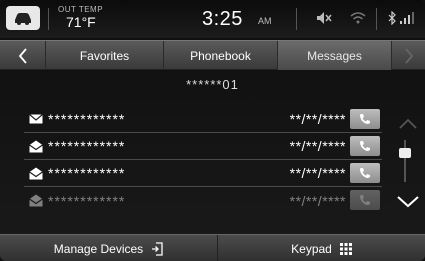 The image size is (425, 261). I want to click on tab-forward-button, so click(408, 55).